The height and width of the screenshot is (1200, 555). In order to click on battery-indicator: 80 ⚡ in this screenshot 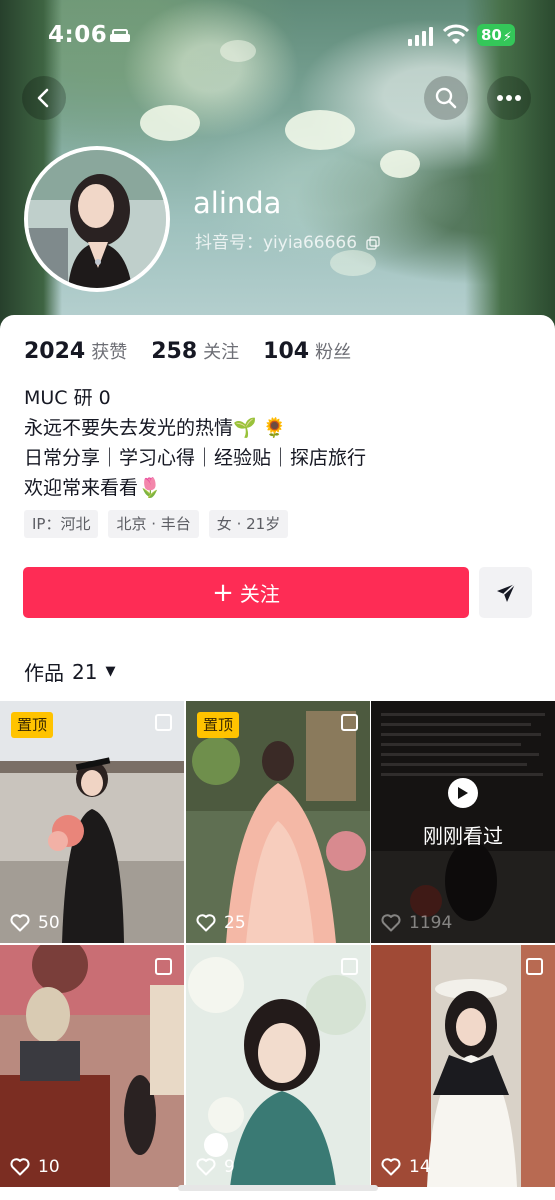, I will do `click(496, 35)`.